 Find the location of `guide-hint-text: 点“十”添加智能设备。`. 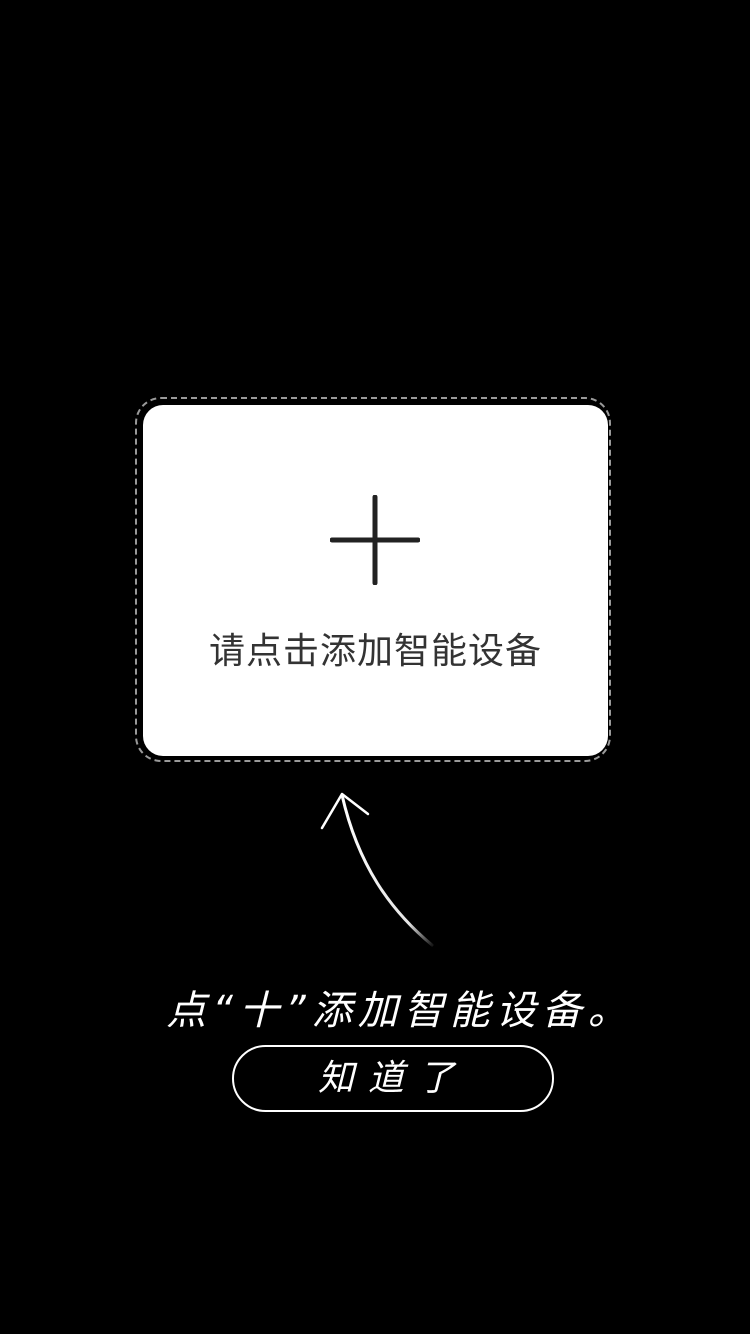

guide-hint-text: 点“十”添加智能设备。 is located at coordinates (400, 1011).